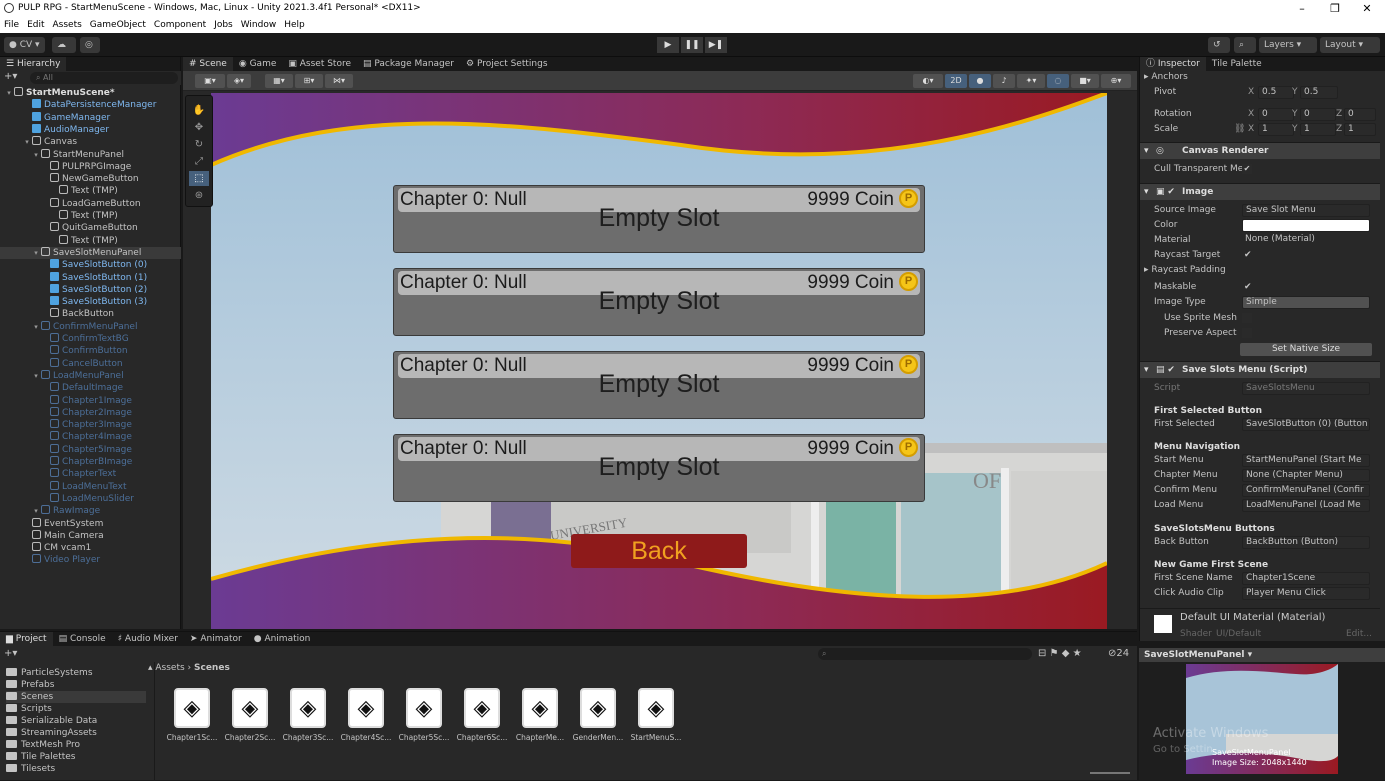 This screenshot has width=1385, height=781. I want to click on save-slots-menu-script-header: ▾ ▤ ✔ Save Slots Menu (Script), so click(1260, 369).